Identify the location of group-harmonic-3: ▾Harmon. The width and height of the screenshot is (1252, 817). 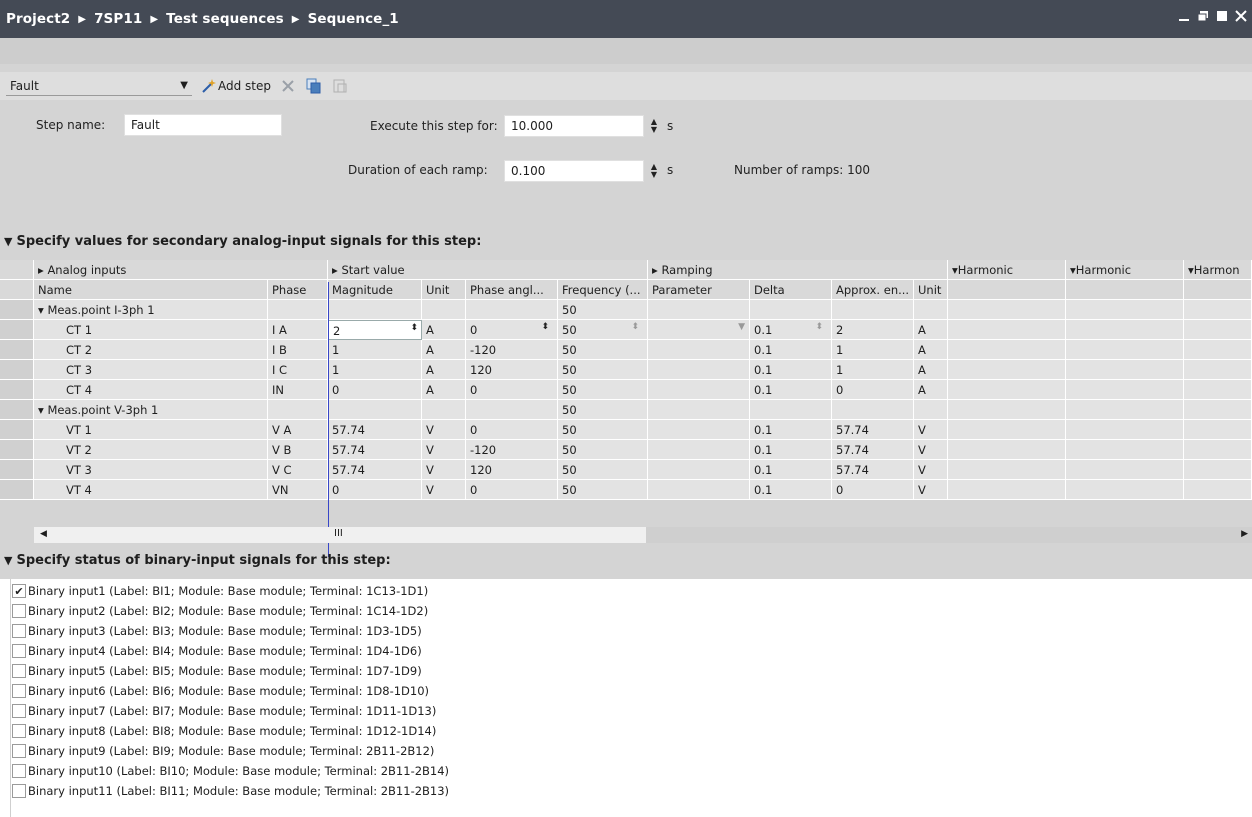
(1218, 270).